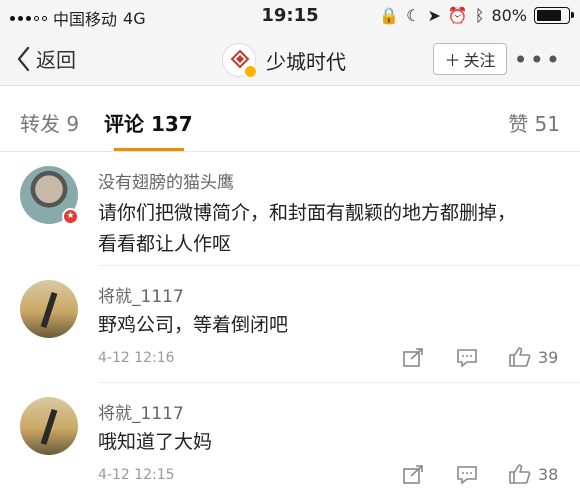  I want to click on nav-title: 少城时代, so click(284, 60).